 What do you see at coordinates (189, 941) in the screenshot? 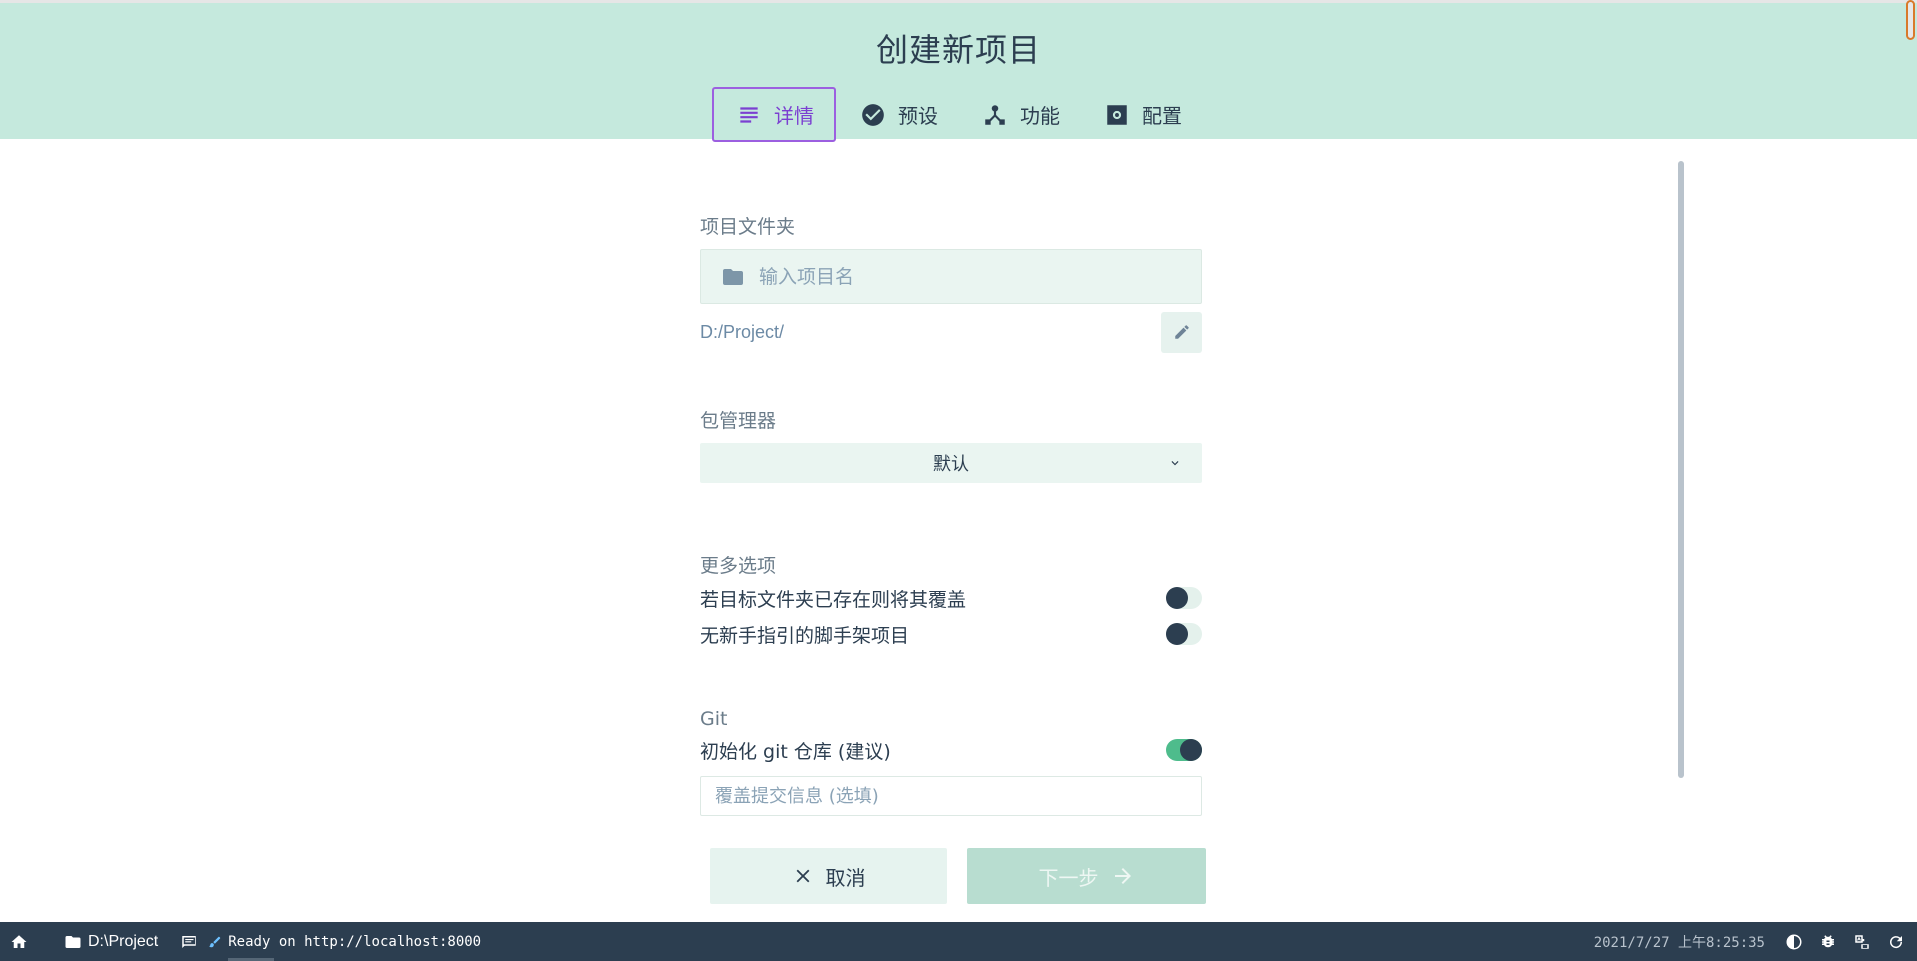
I see `message-icon` at bounding box center [189, 941].